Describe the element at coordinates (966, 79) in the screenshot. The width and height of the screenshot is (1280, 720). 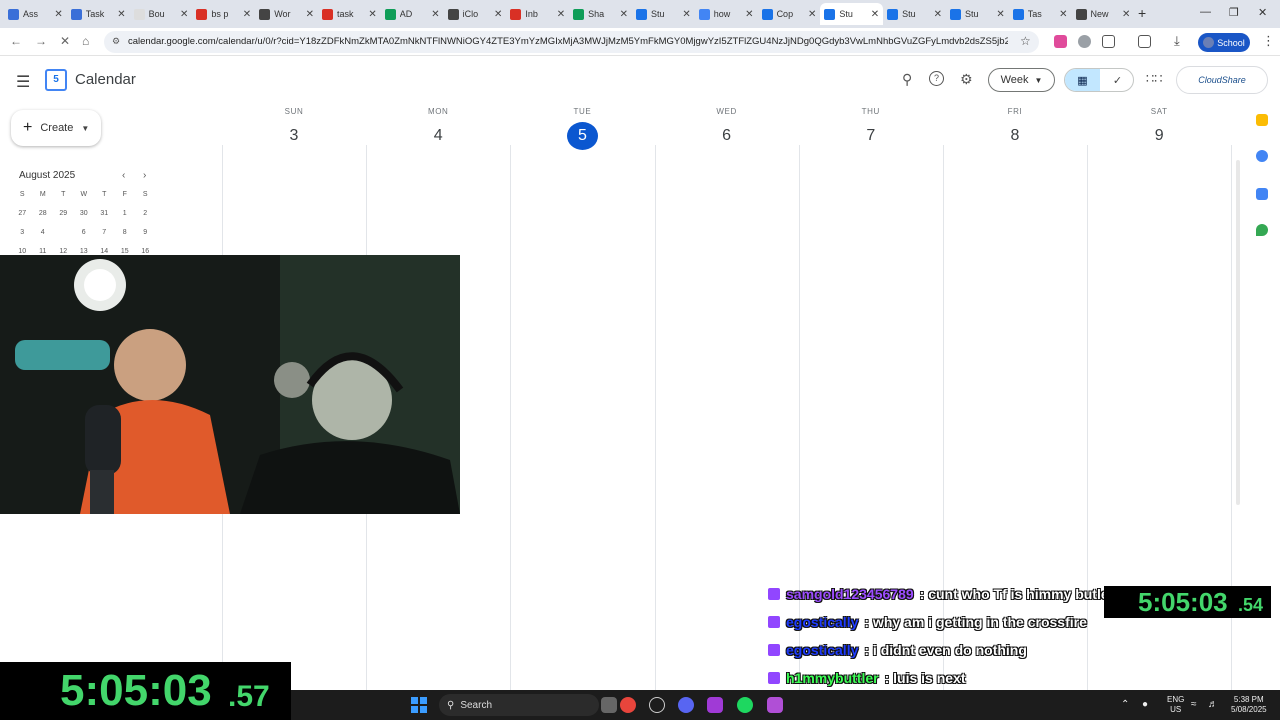
I see `settings-gear-icon: ⚙` at that location.